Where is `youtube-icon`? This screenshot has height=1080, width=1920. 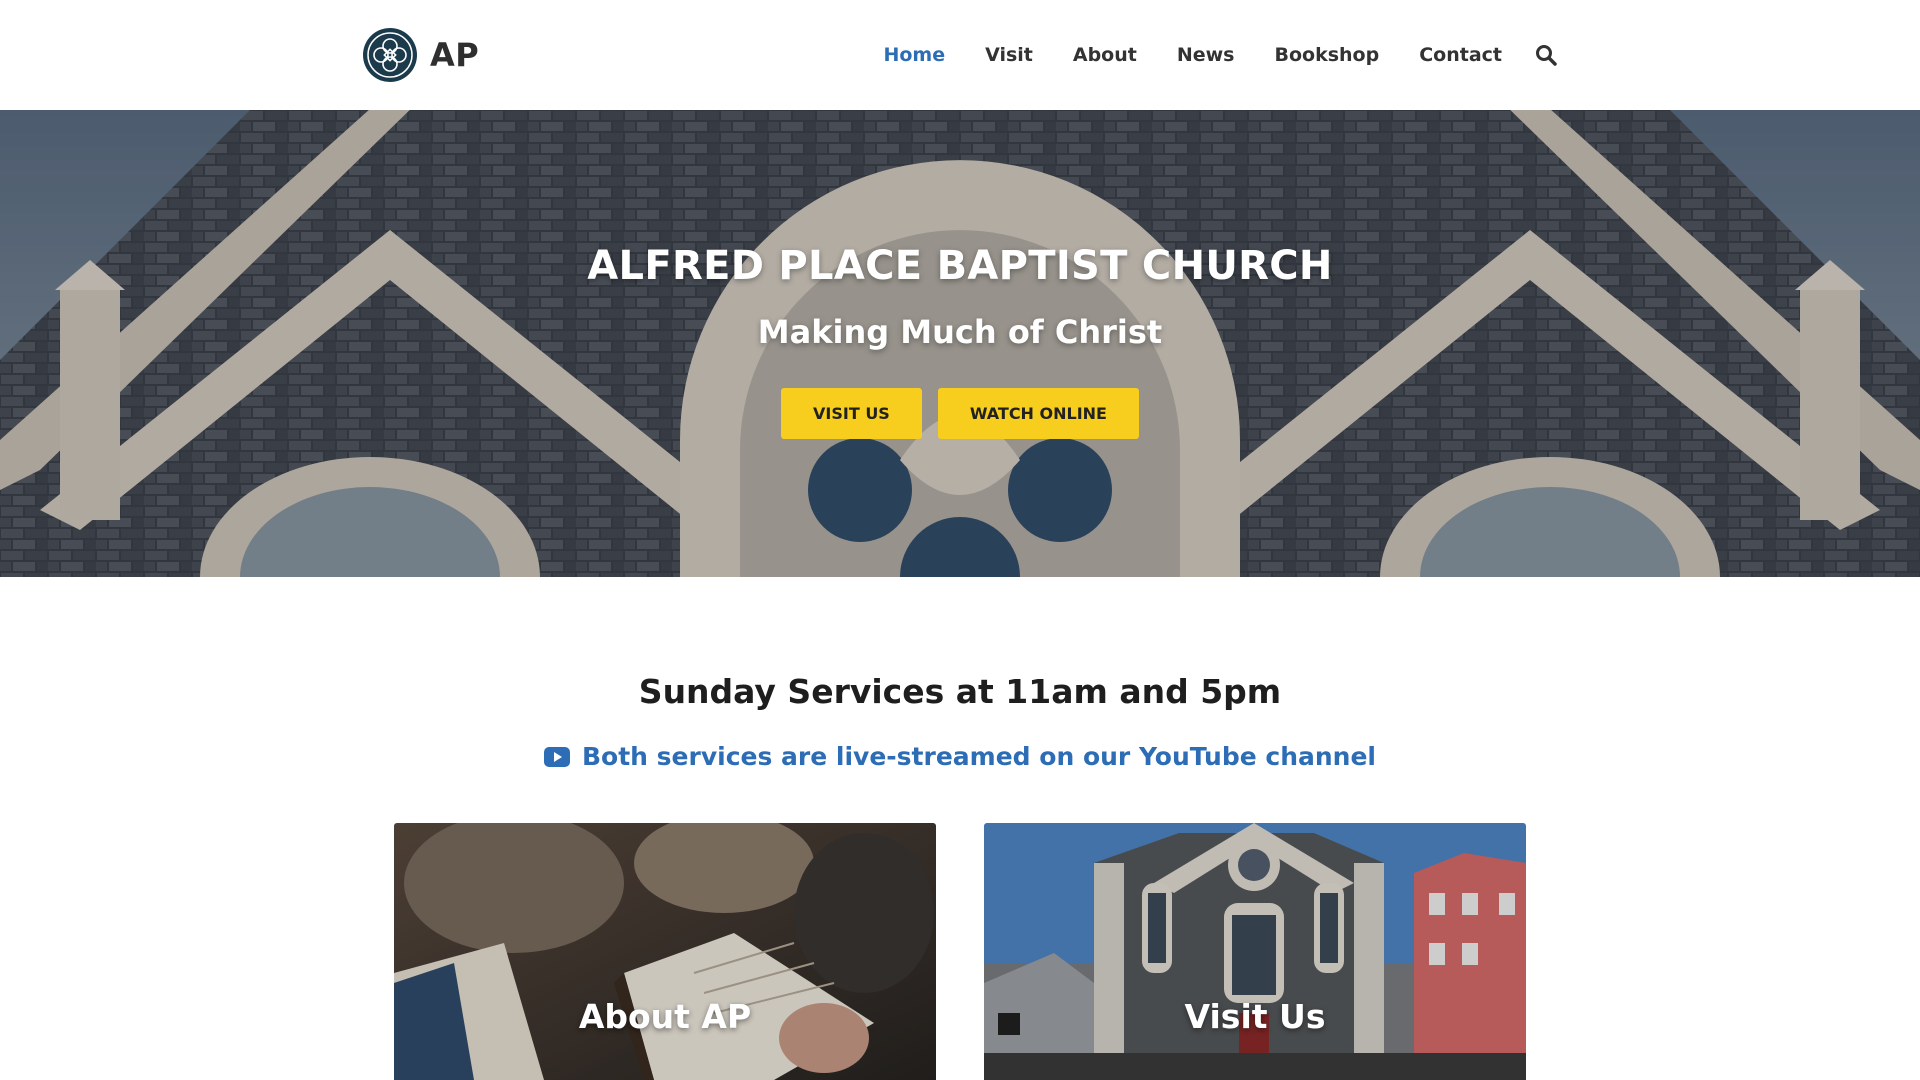
youtube-icon is located at coordinates (556, 756).